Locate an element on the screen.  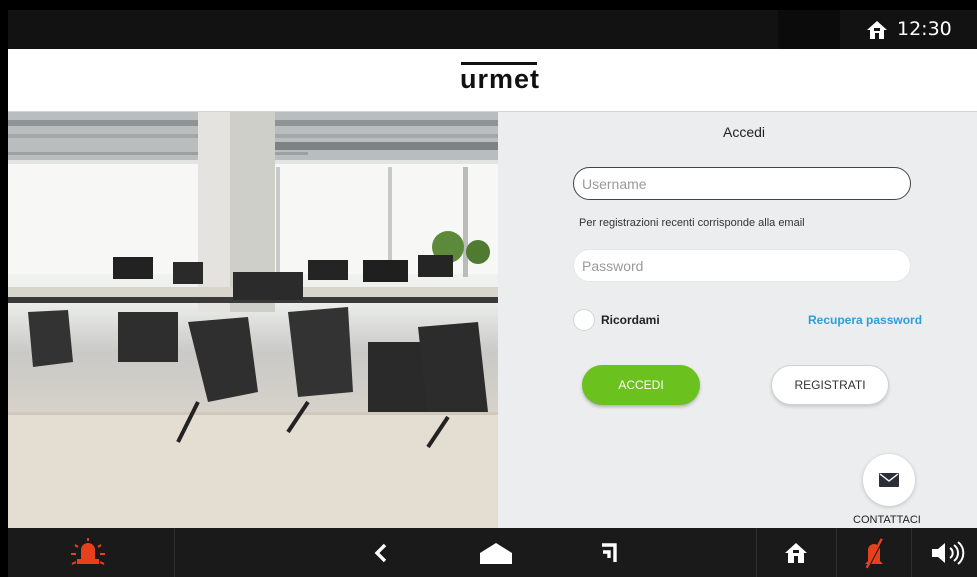
bottom-bar is located at coordinates (492, 552).